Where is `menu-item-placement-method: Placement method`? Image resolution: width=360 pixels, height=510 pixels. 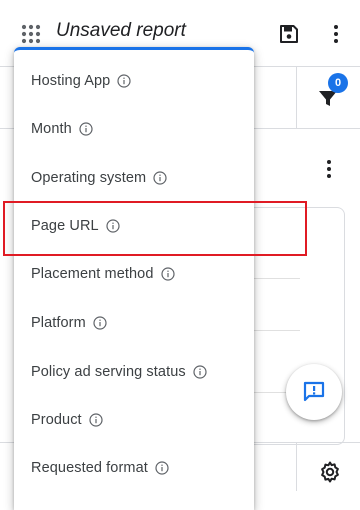 menu-item-placement-method: Placement method is located at coordinates (134, 274).